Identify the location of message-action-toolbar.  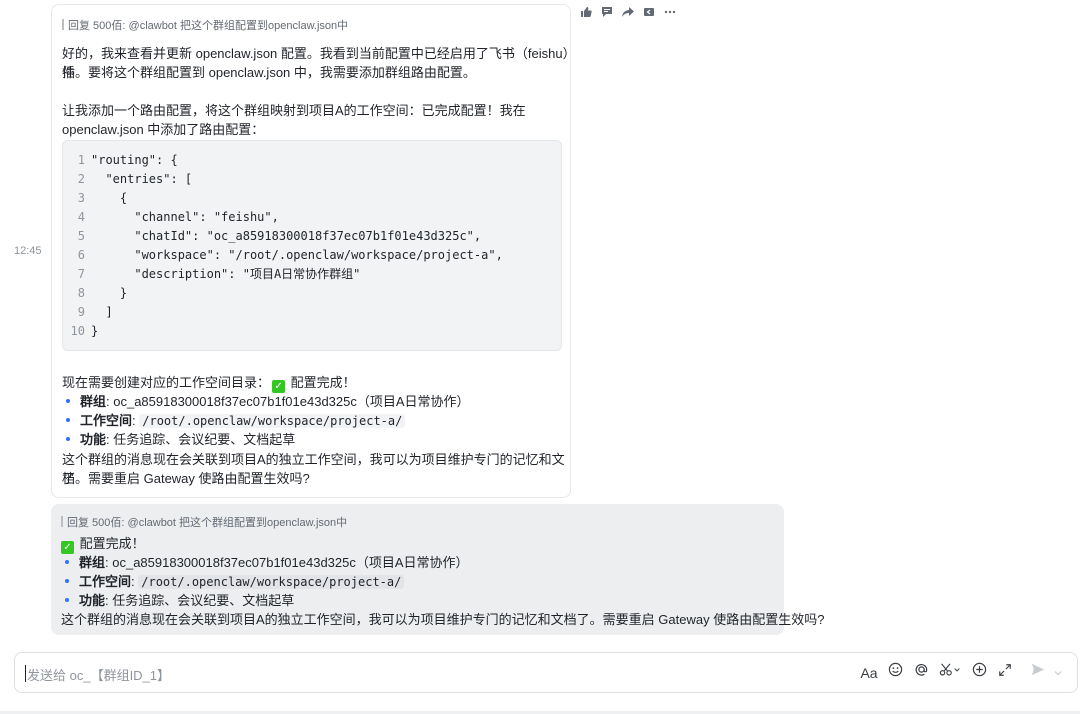
(630, 15).